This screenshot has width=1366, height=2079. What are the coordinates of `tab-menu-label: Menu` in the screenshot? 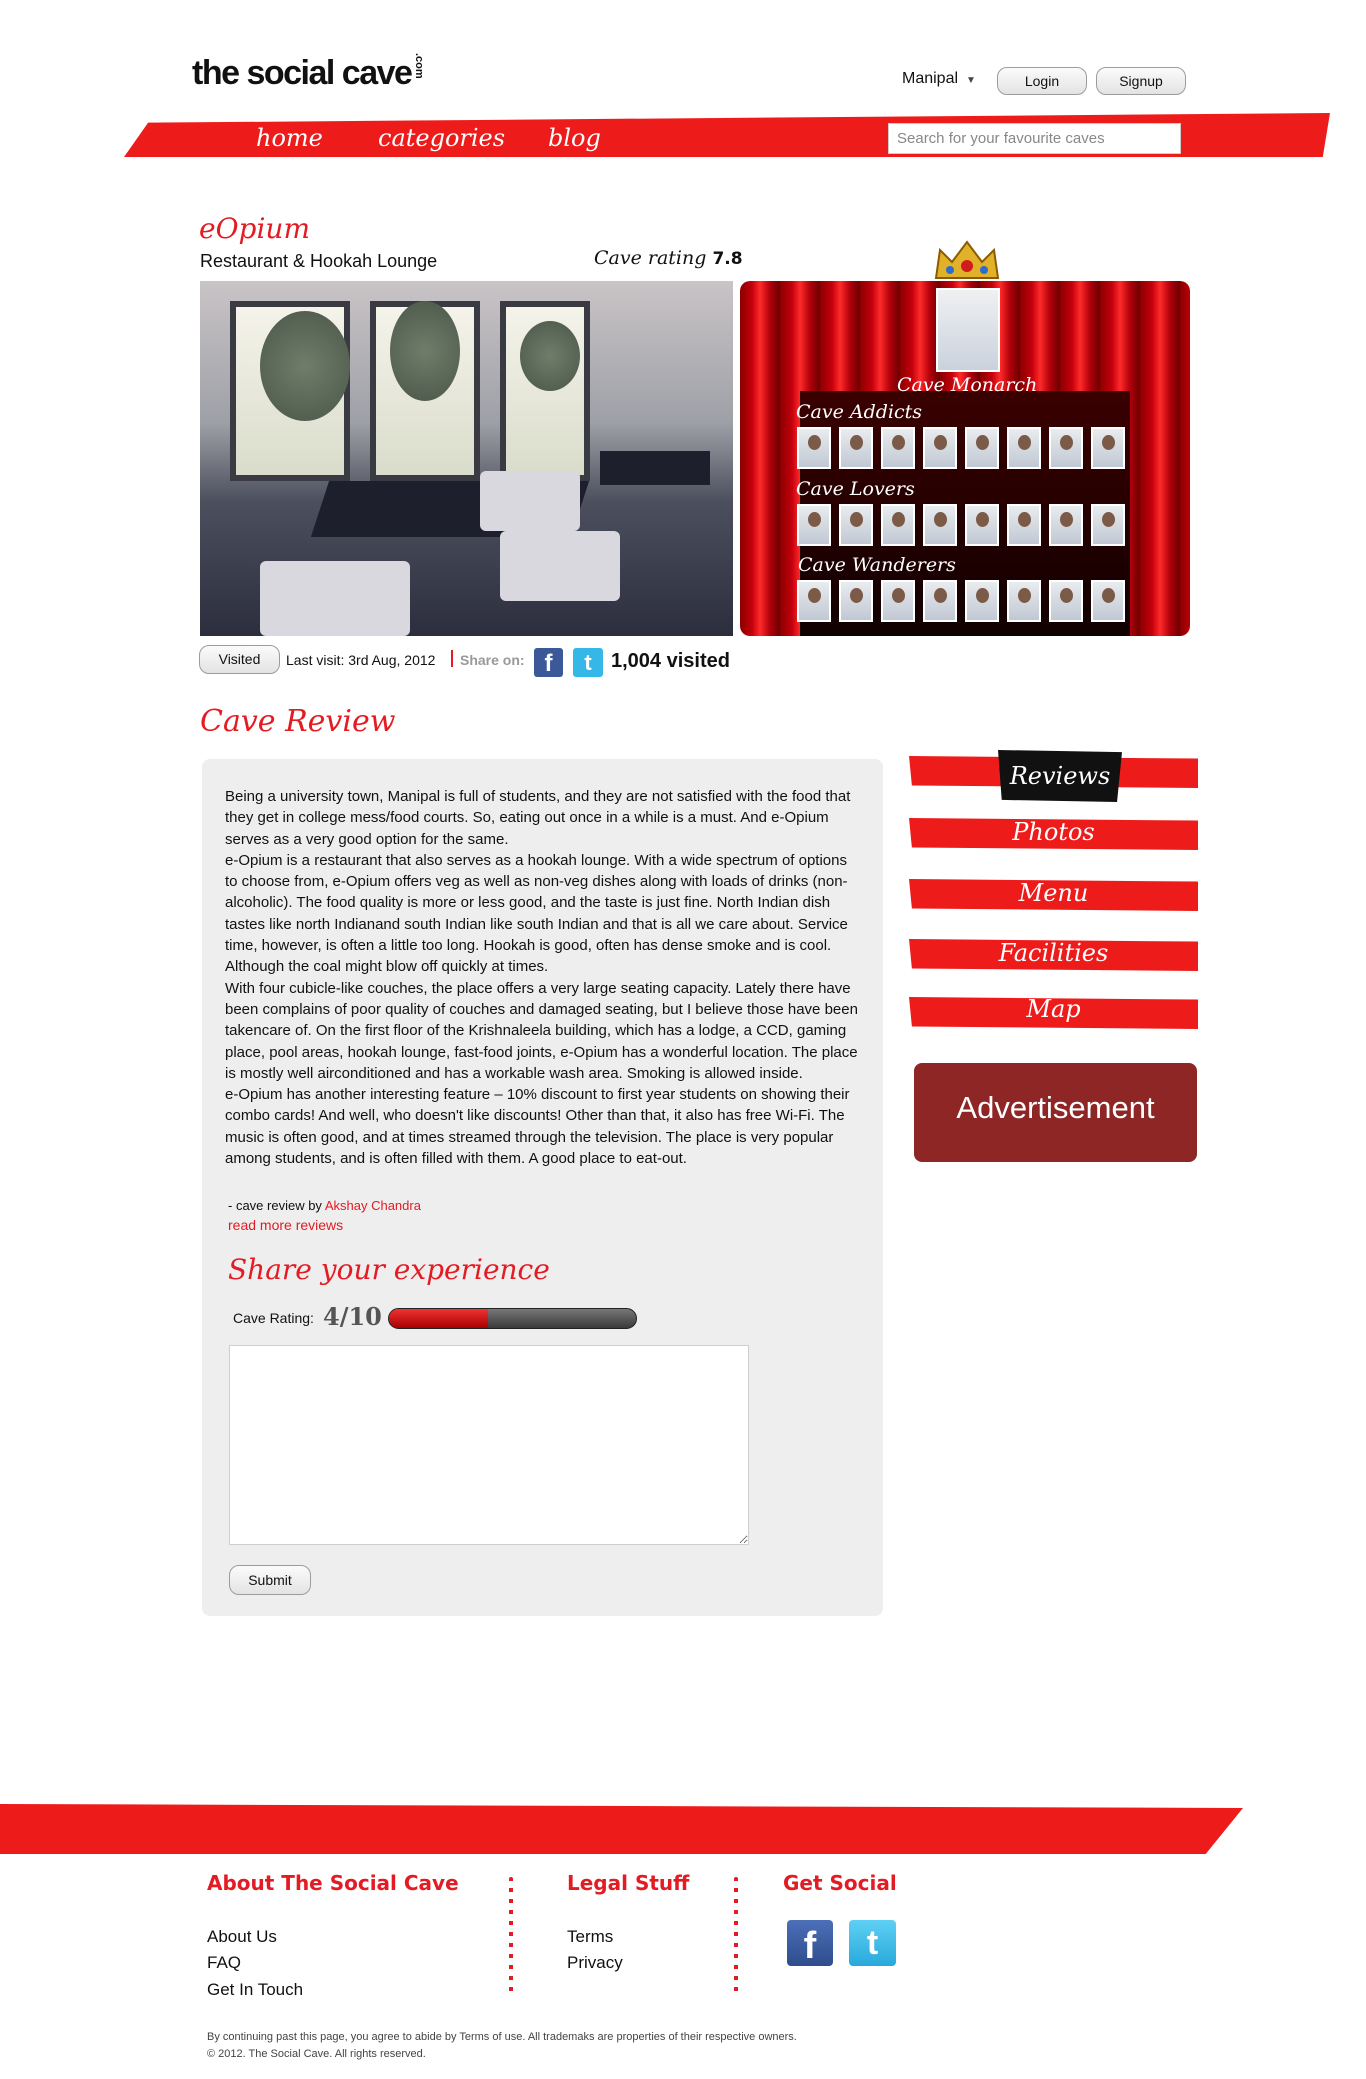 It's located at (1053, 893).